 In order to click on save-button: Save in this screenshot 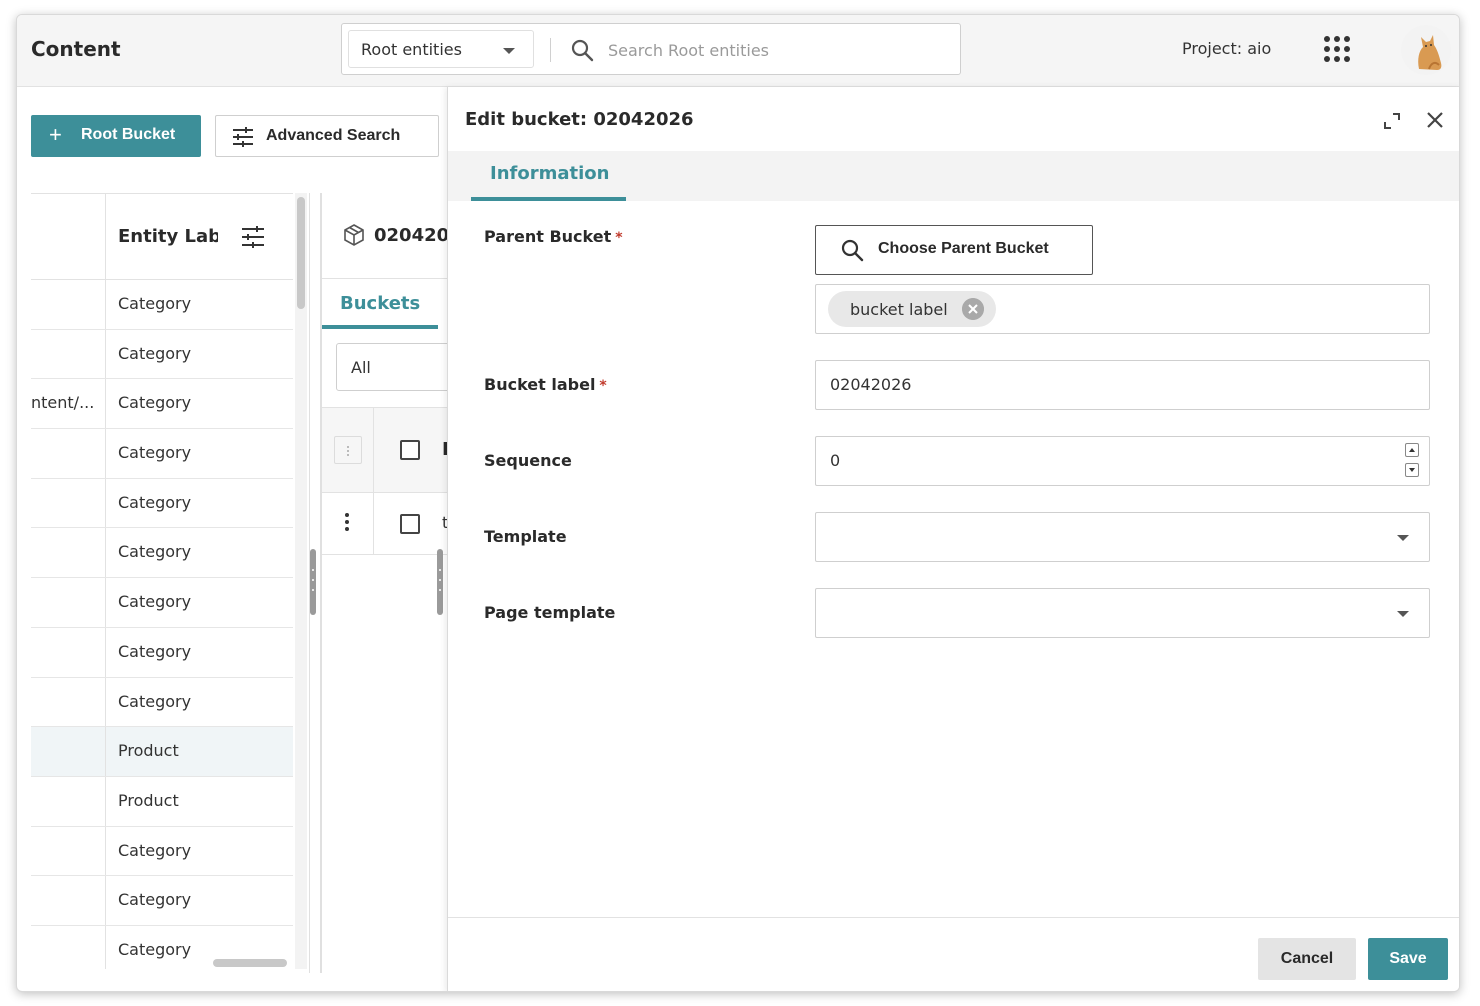, I will do `click(1408, 959)`.